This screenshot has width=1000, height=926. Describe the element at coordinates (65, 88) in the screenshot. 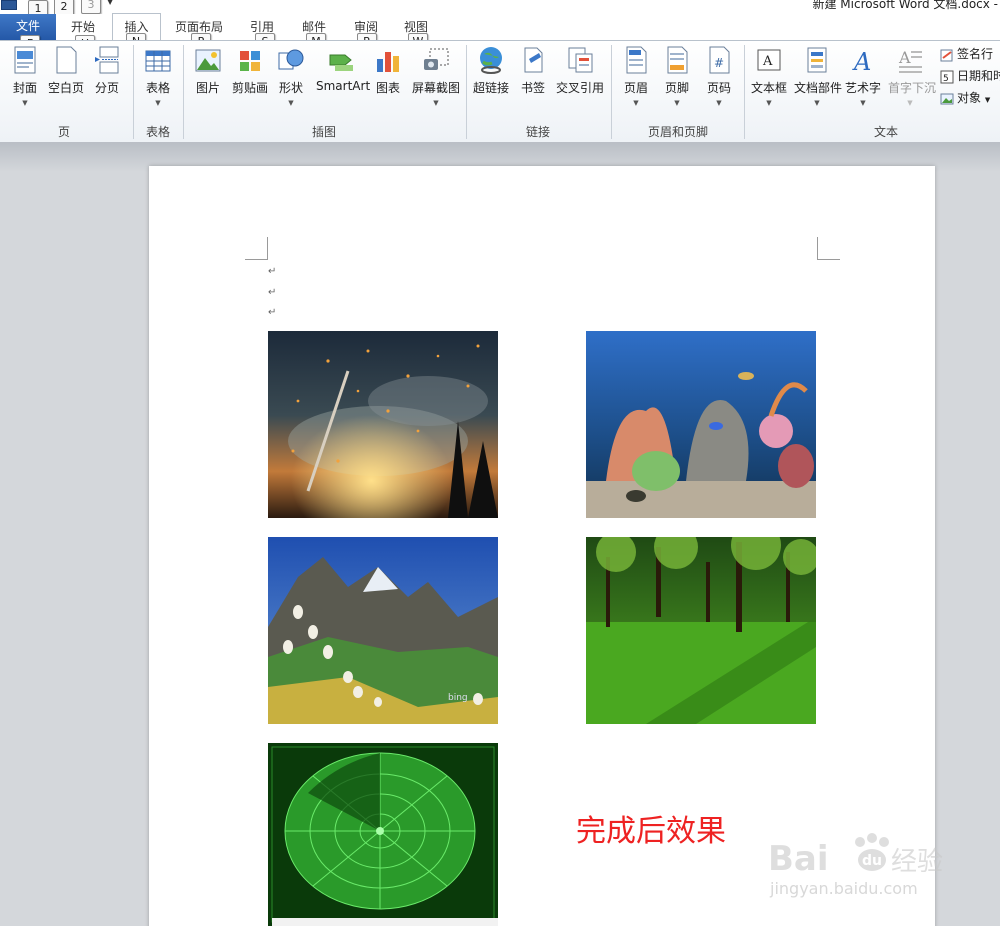

I see `blank-page-label: 空白页` at that location.